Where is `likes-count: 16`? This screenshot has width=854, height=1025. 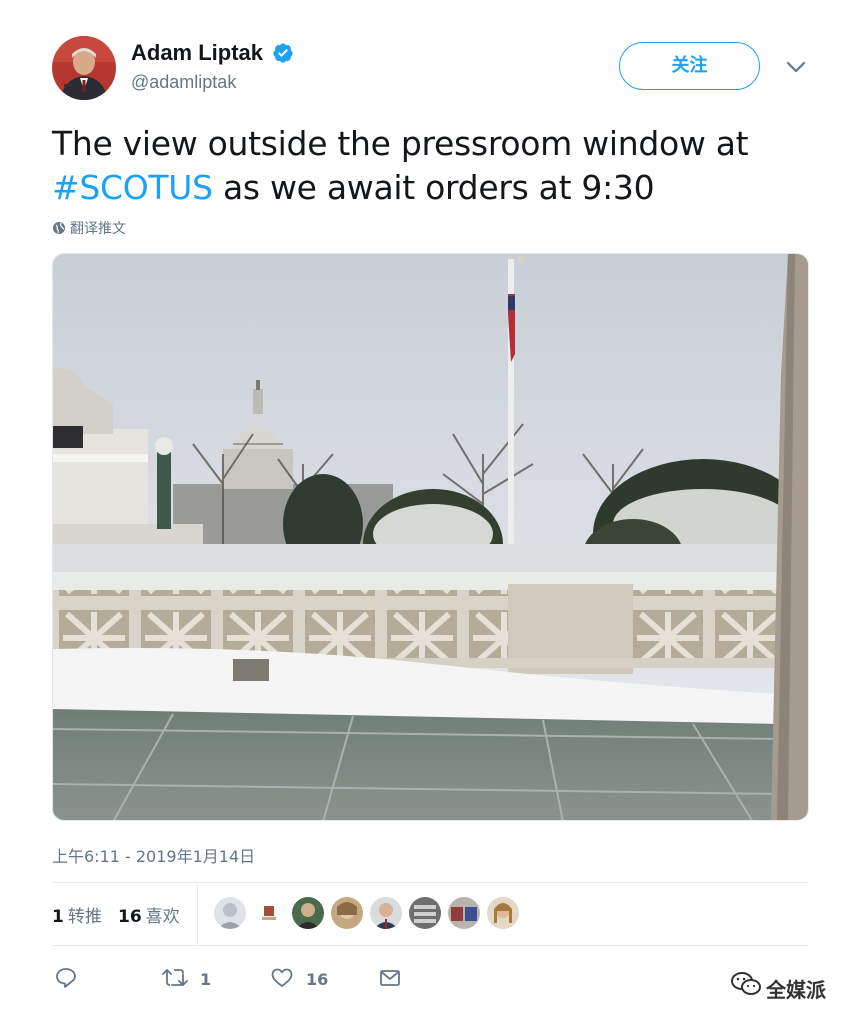 likes-count: 16 is located at coordinates (130, 917).